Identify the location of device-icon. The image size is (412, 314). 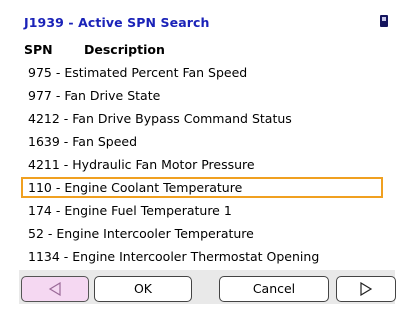
(384, 21).